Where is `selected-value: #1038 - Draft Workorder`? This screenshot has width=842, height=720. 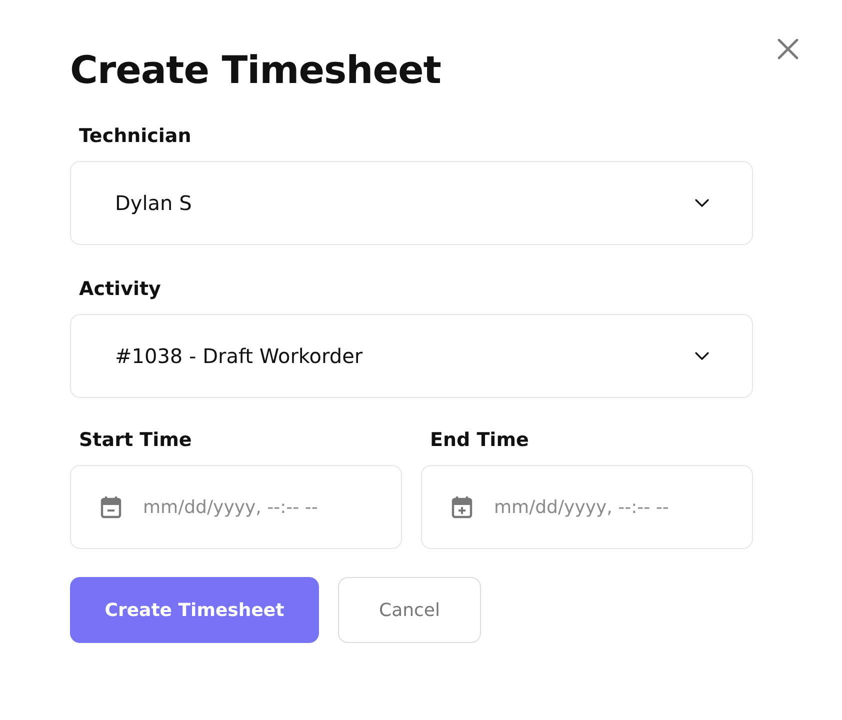 selected-value: #1038 - Draft Workorder is located at coordinates (239, 356).